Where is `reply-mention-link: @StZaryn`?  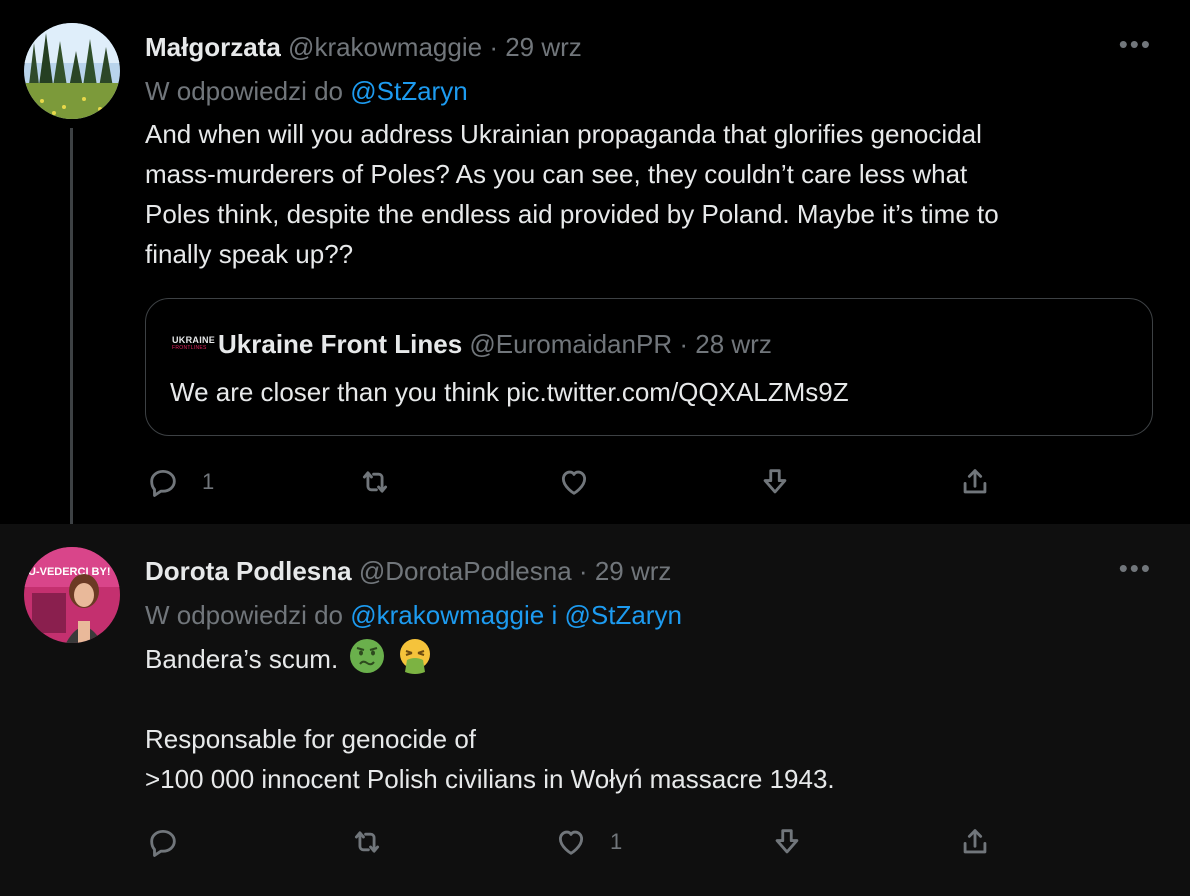 reply-mention-link: @StZaryn is located at coordinates (408, 91).